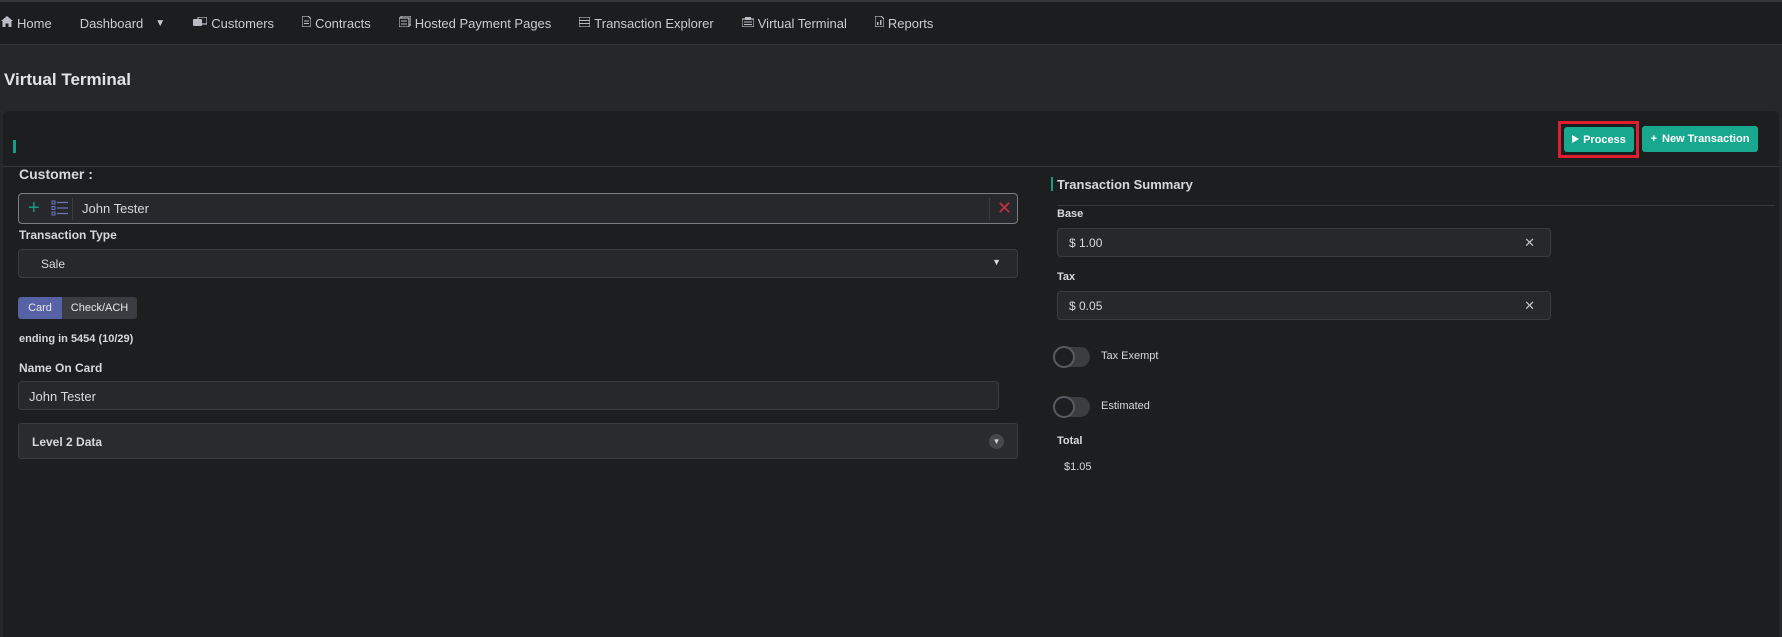 The width and height of the screenshot is (1782, 637). What do you see at coordinates (111, 23) in the screenshot?
I see `nav-dashboard-label: Dashboard` at bounding box center [111, 23].